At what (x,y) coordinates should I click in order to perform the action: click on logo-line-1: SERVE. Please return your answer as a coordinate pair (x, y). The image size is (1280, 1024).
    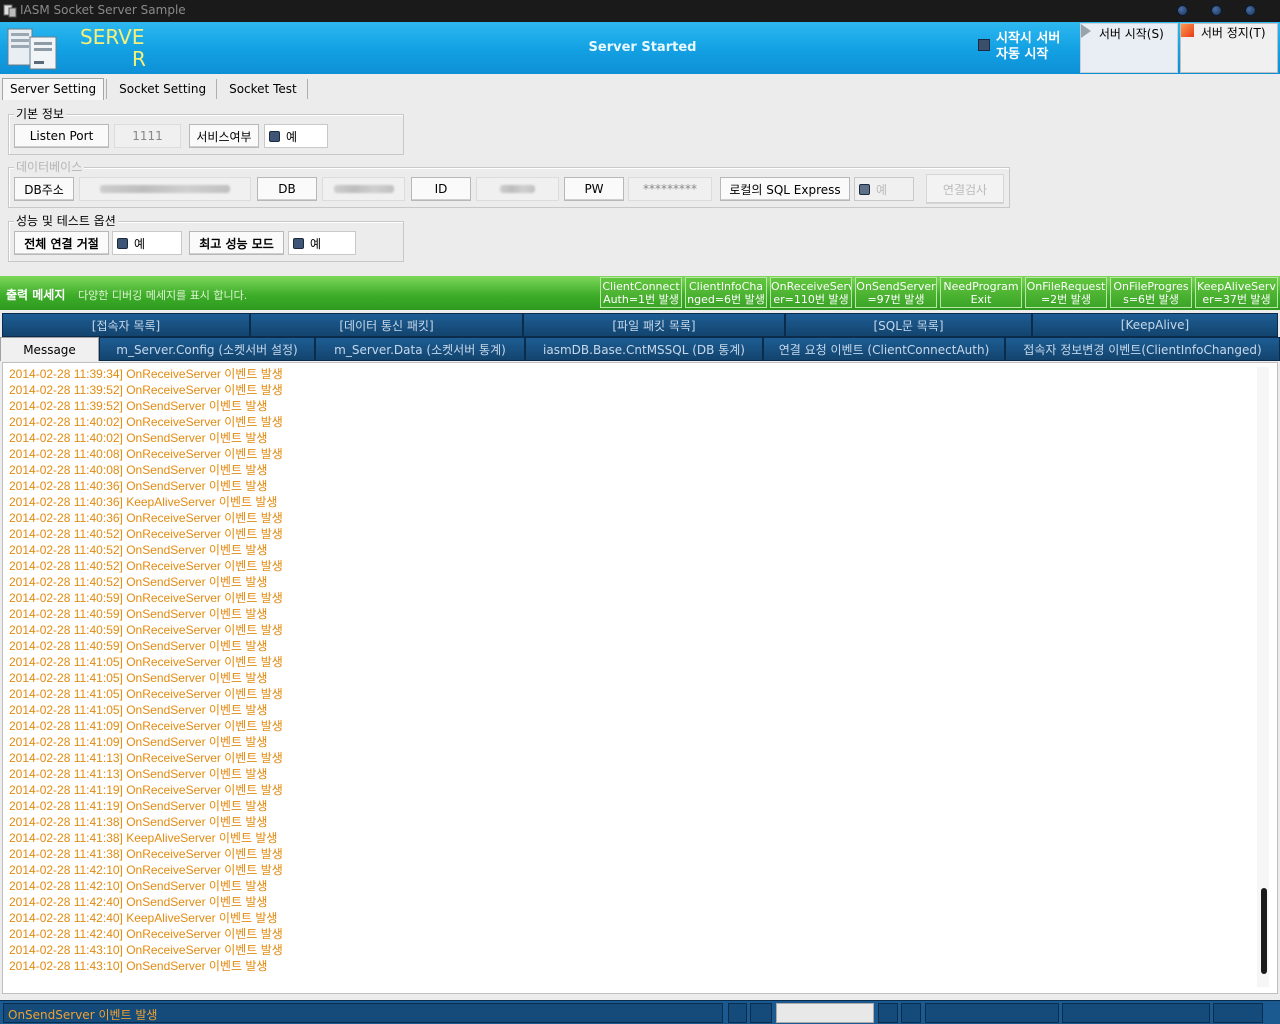
    Looking at the image, I should click on (112, 37).